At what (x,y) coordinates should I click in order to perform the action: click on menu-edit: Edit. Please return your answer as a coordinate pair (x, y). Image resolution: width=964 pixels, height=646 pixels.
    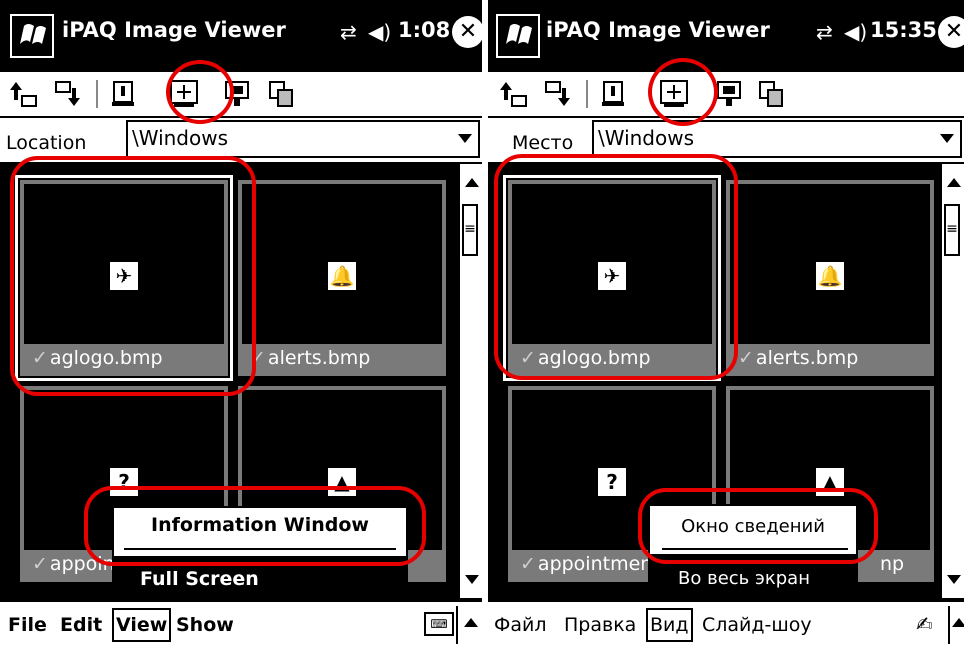
    Looking at the image, I should click on (81, 625).